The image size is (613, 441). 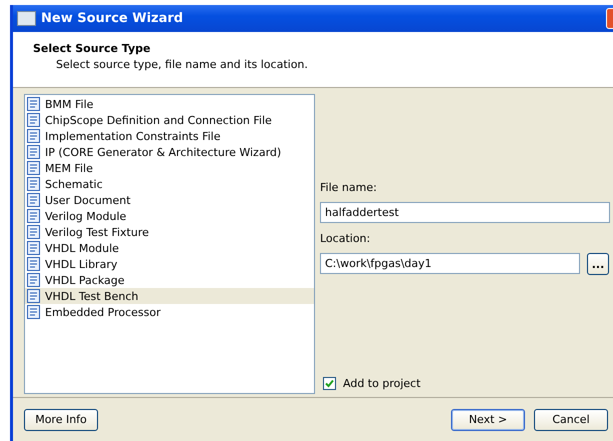 What do you see at coordinates (169, 312) in the screenshot?
I see `source-type-item: Embedded Processor` at bounding box center [169, 312].